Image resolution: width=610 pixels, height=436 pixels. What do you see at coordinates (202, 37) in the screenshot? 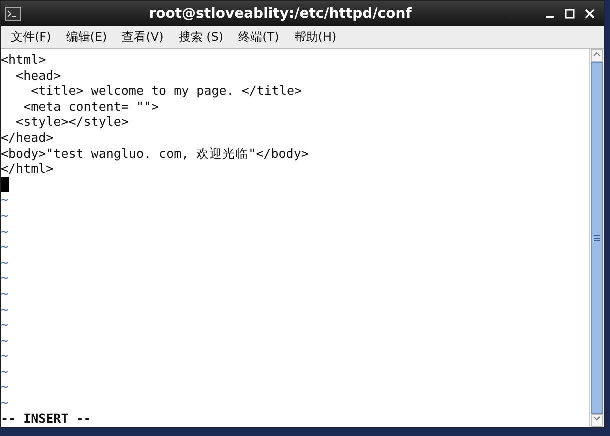
I see `menu-item: 搜索 (S)` at bounding box center [202, 37].